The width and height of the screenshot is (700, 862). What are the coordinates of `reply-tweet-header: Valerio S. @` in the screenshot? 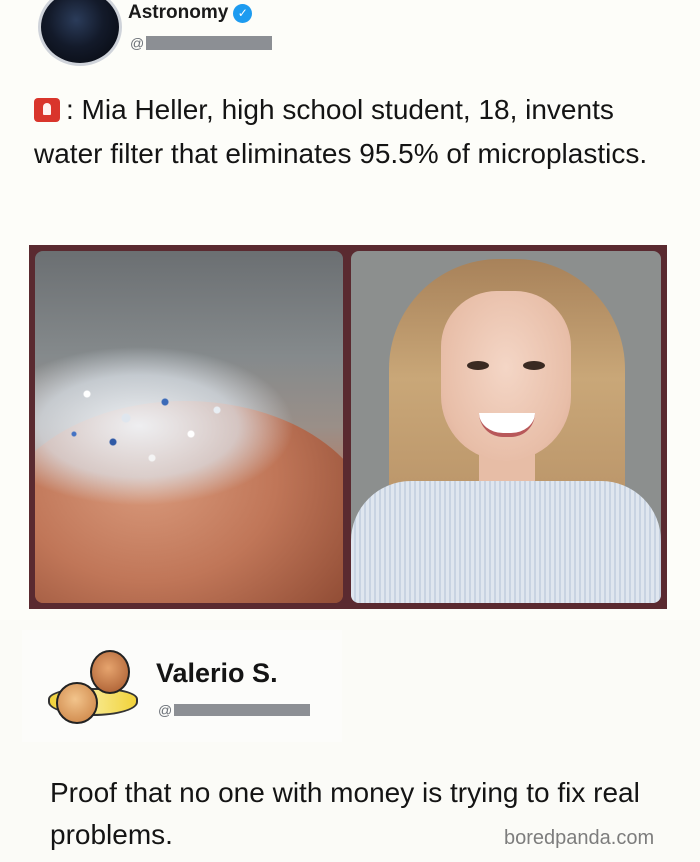 It's located at (182, 686).